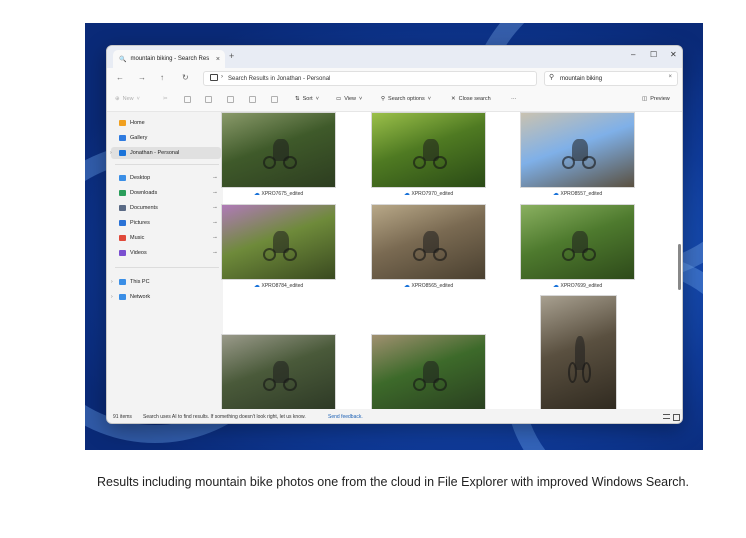 Image resolution: width=746 pixels, height=538 pixels. Describe the element at coordinates (656, 99) in the screenshot. I see `preview-button: ◫ Preview` at that location.